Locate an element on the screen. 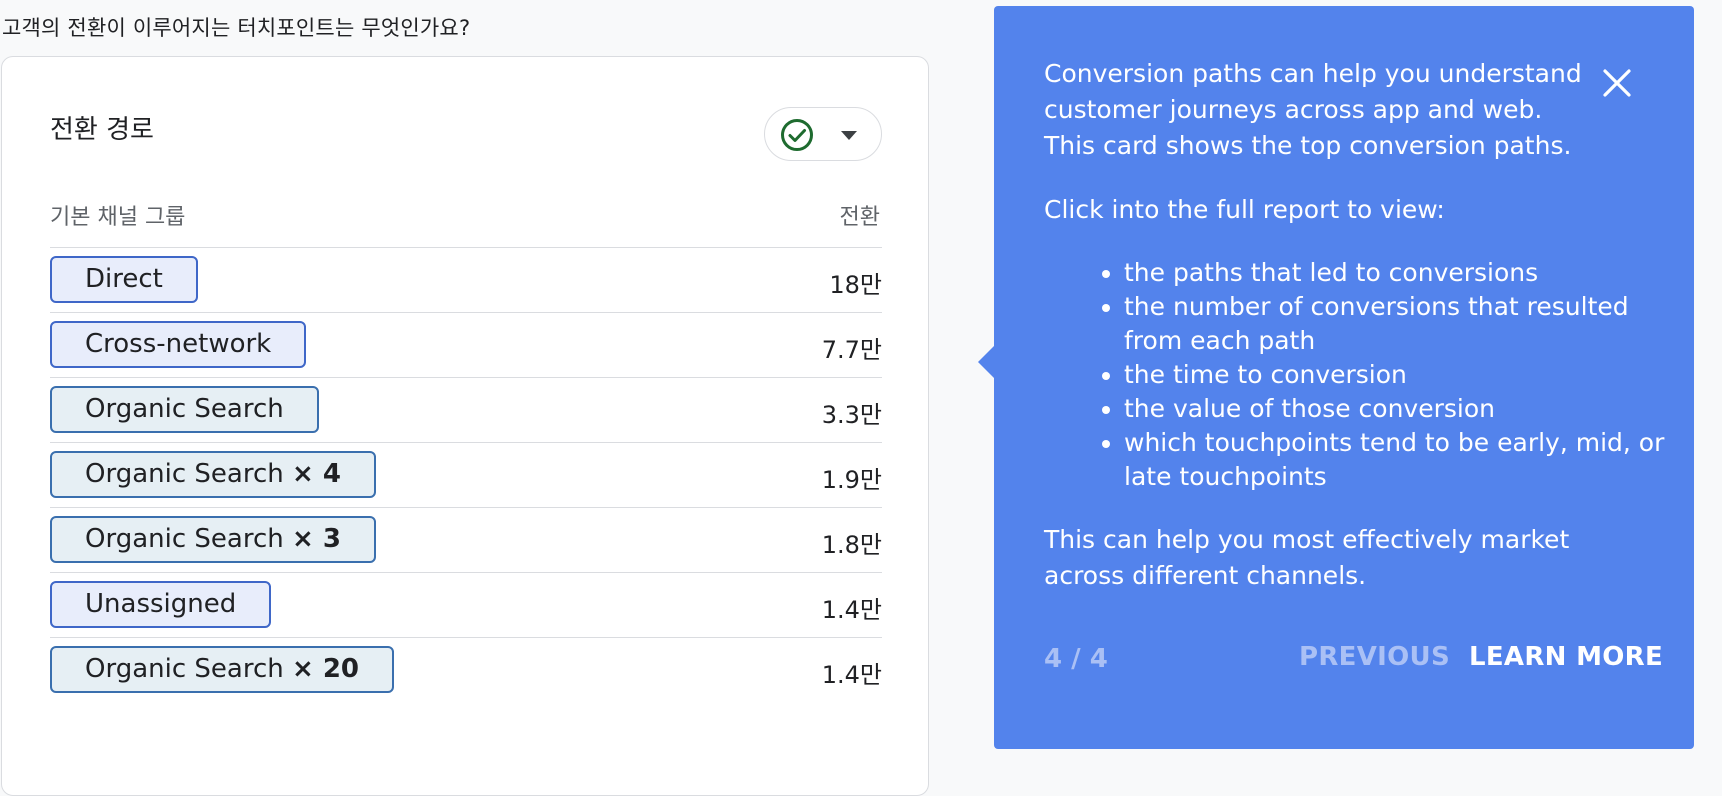  path-multiplier: × 4 is located at coordinates (316, 474).